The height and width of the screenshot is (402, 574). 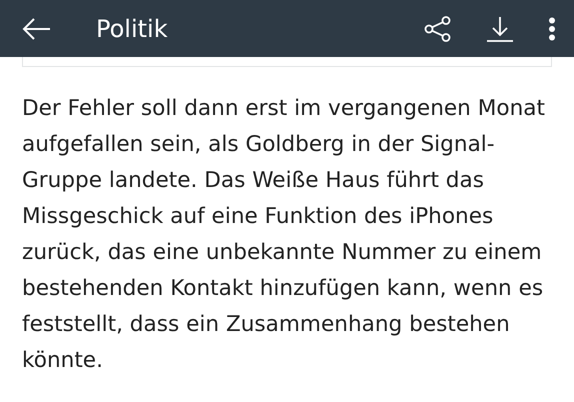 I want to click on back-icon, so click(x=37, y=28).